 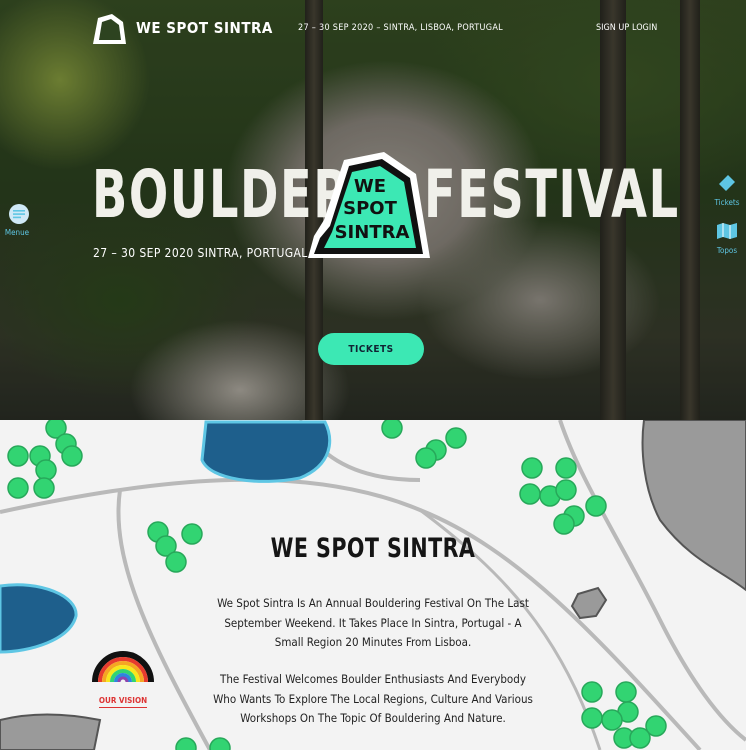 What do you see at coordinates (552, 194) in the screenshot?
I see `hero-title-right: FESTIVAL` at bounding box center [552, 194].